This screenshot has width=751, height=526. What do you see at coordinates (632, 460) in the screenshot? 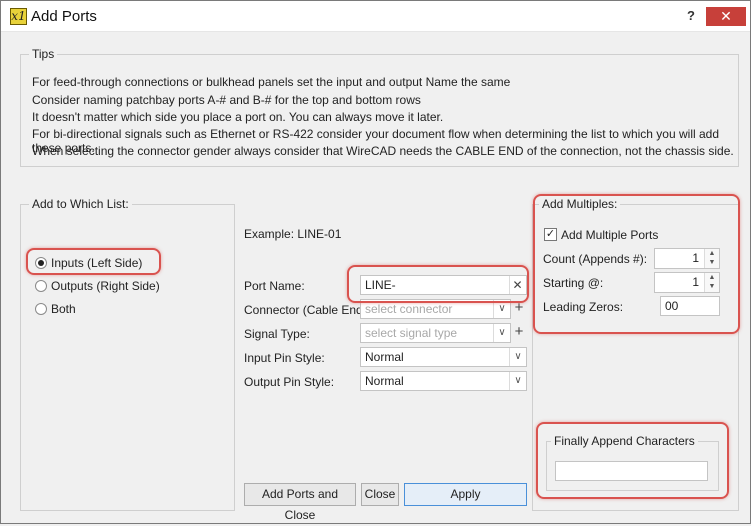
I see `callout-finally-append` at bounding box center [632, 460].